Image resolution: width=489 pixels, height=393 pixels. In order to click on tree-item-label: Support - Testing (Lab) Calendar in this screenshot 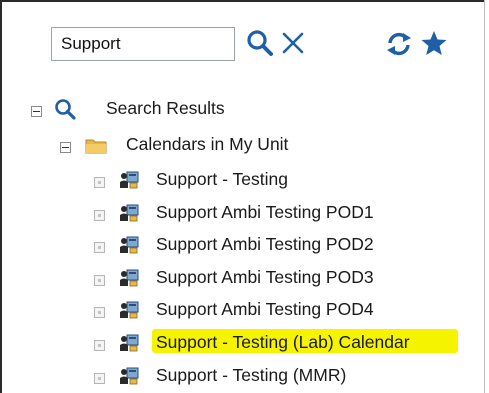, I will do `click(283, 342)`.